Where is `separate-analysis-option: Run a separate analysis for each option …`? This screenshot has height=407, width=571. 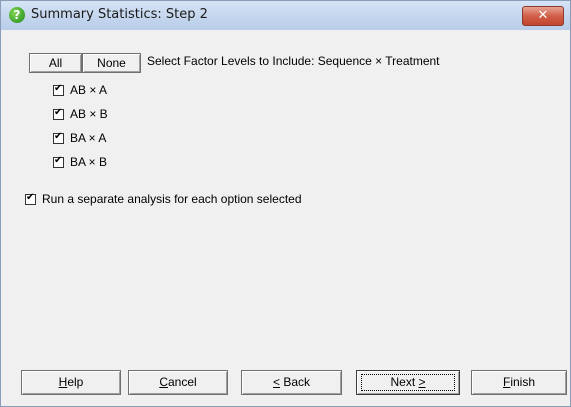 separate-analysis-option: Run a separate analysis for each option … is located at coordinates (163, 199).